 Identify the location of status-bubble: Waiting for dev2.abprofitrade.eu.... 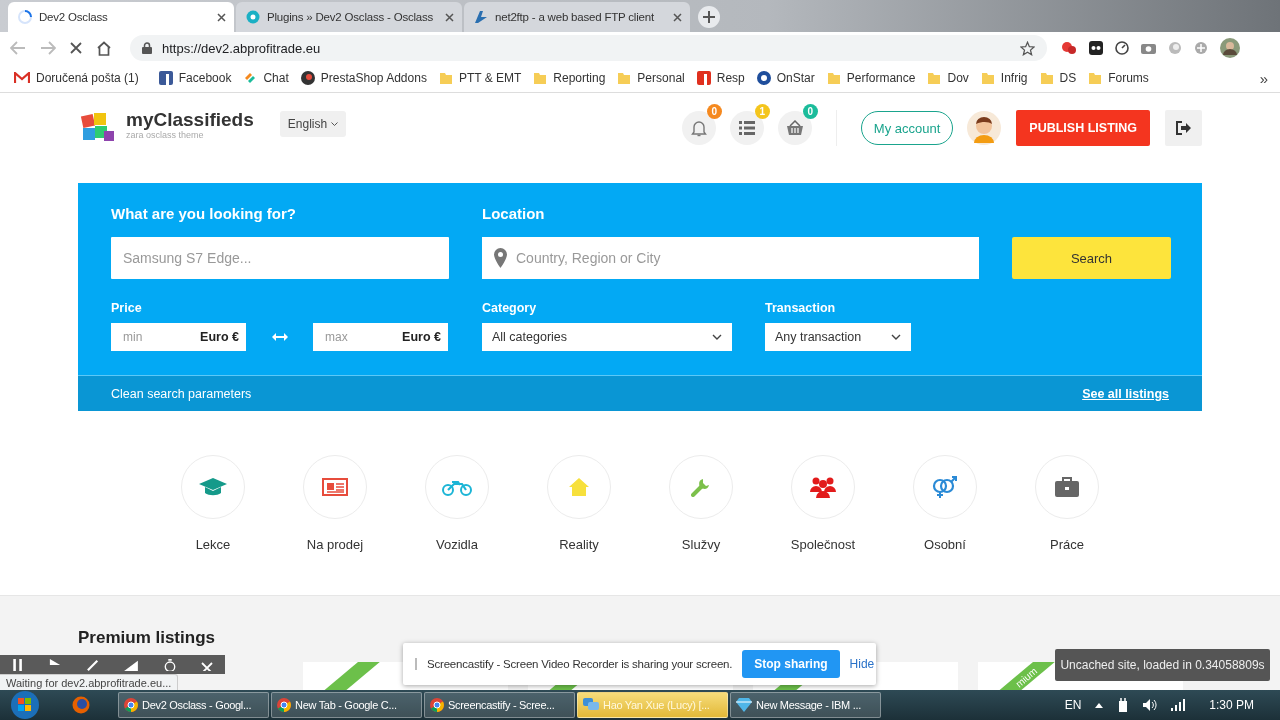
(89, 682).